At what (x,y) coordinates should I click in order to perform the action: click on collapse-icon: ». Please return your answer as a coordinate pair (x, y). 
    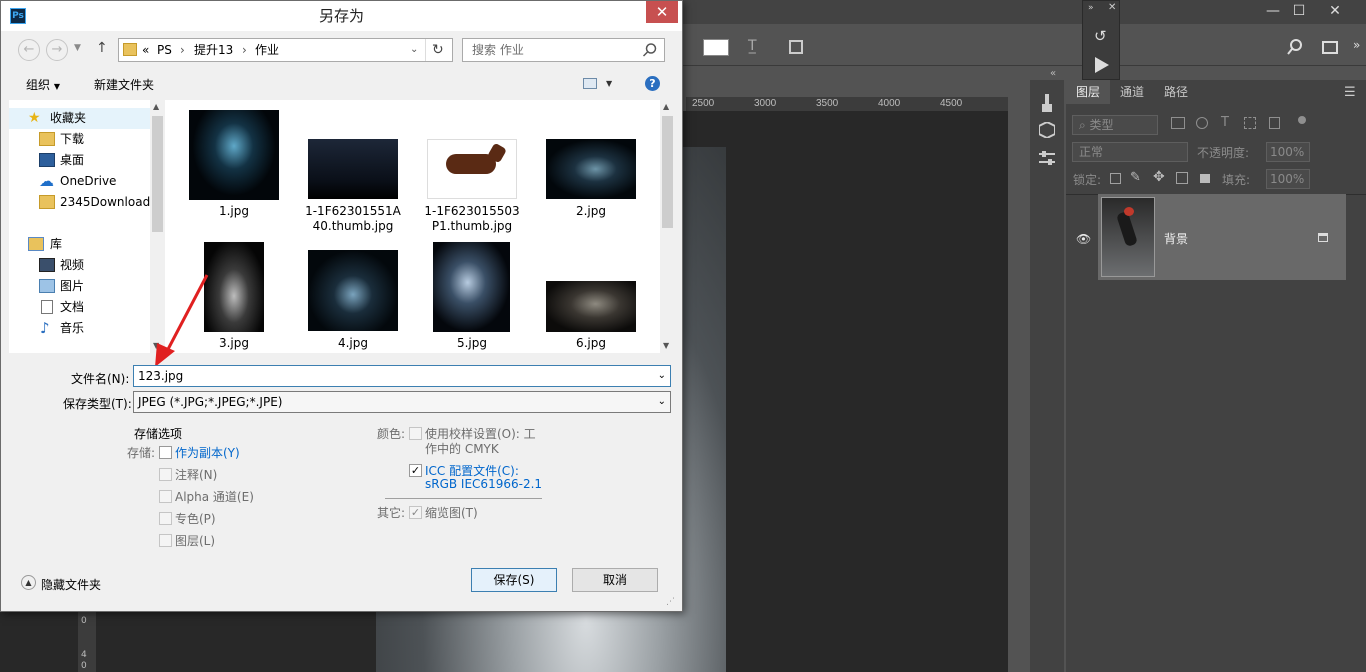
    Looking at the image, I should click on (1091, 8).